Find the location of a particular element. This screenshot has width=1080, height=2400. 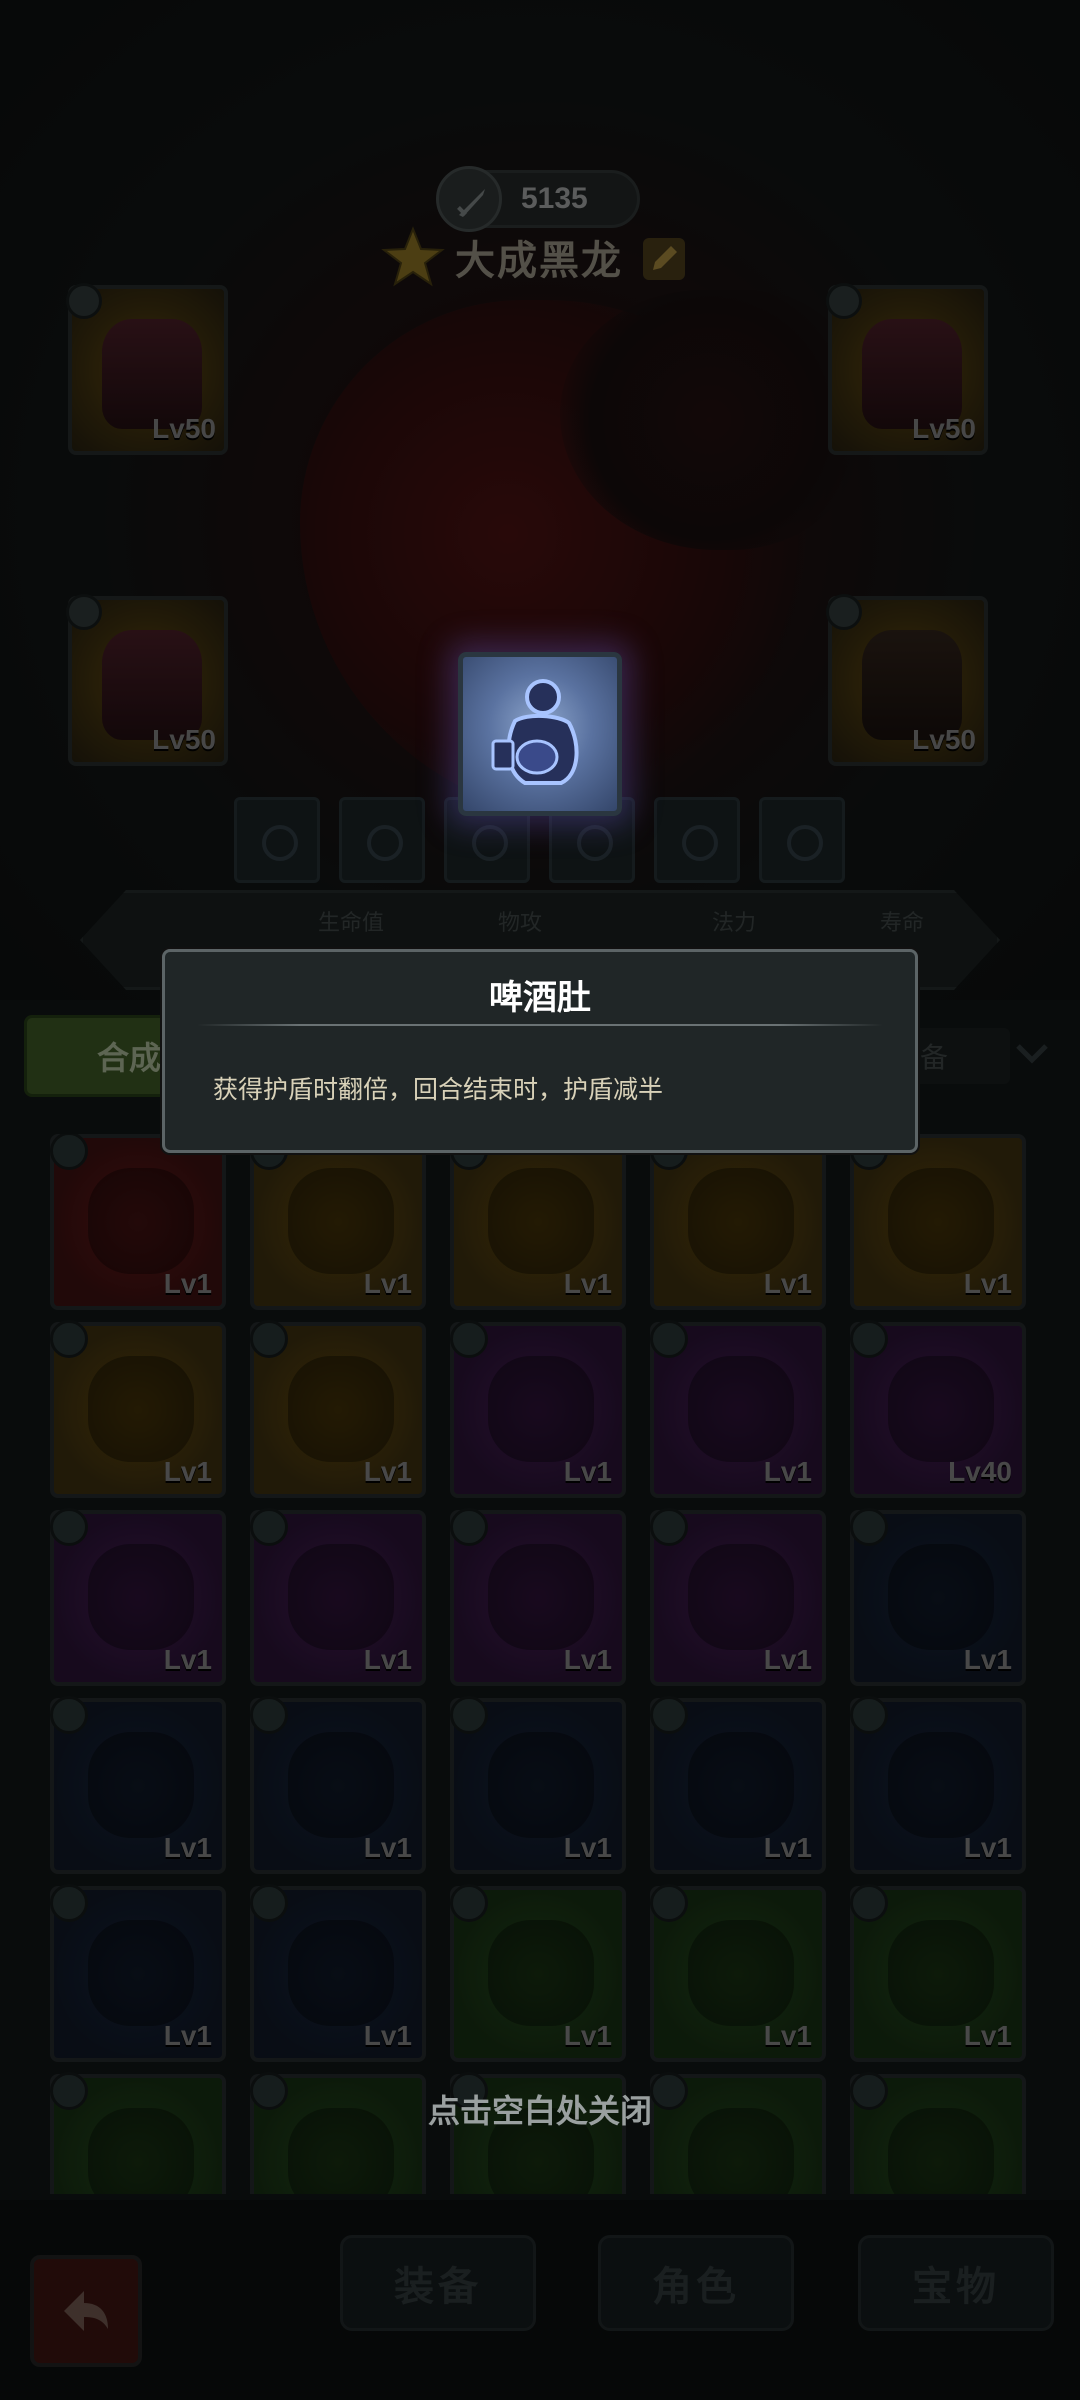

filter-label: 备 is located at coordinates (934, 1057).